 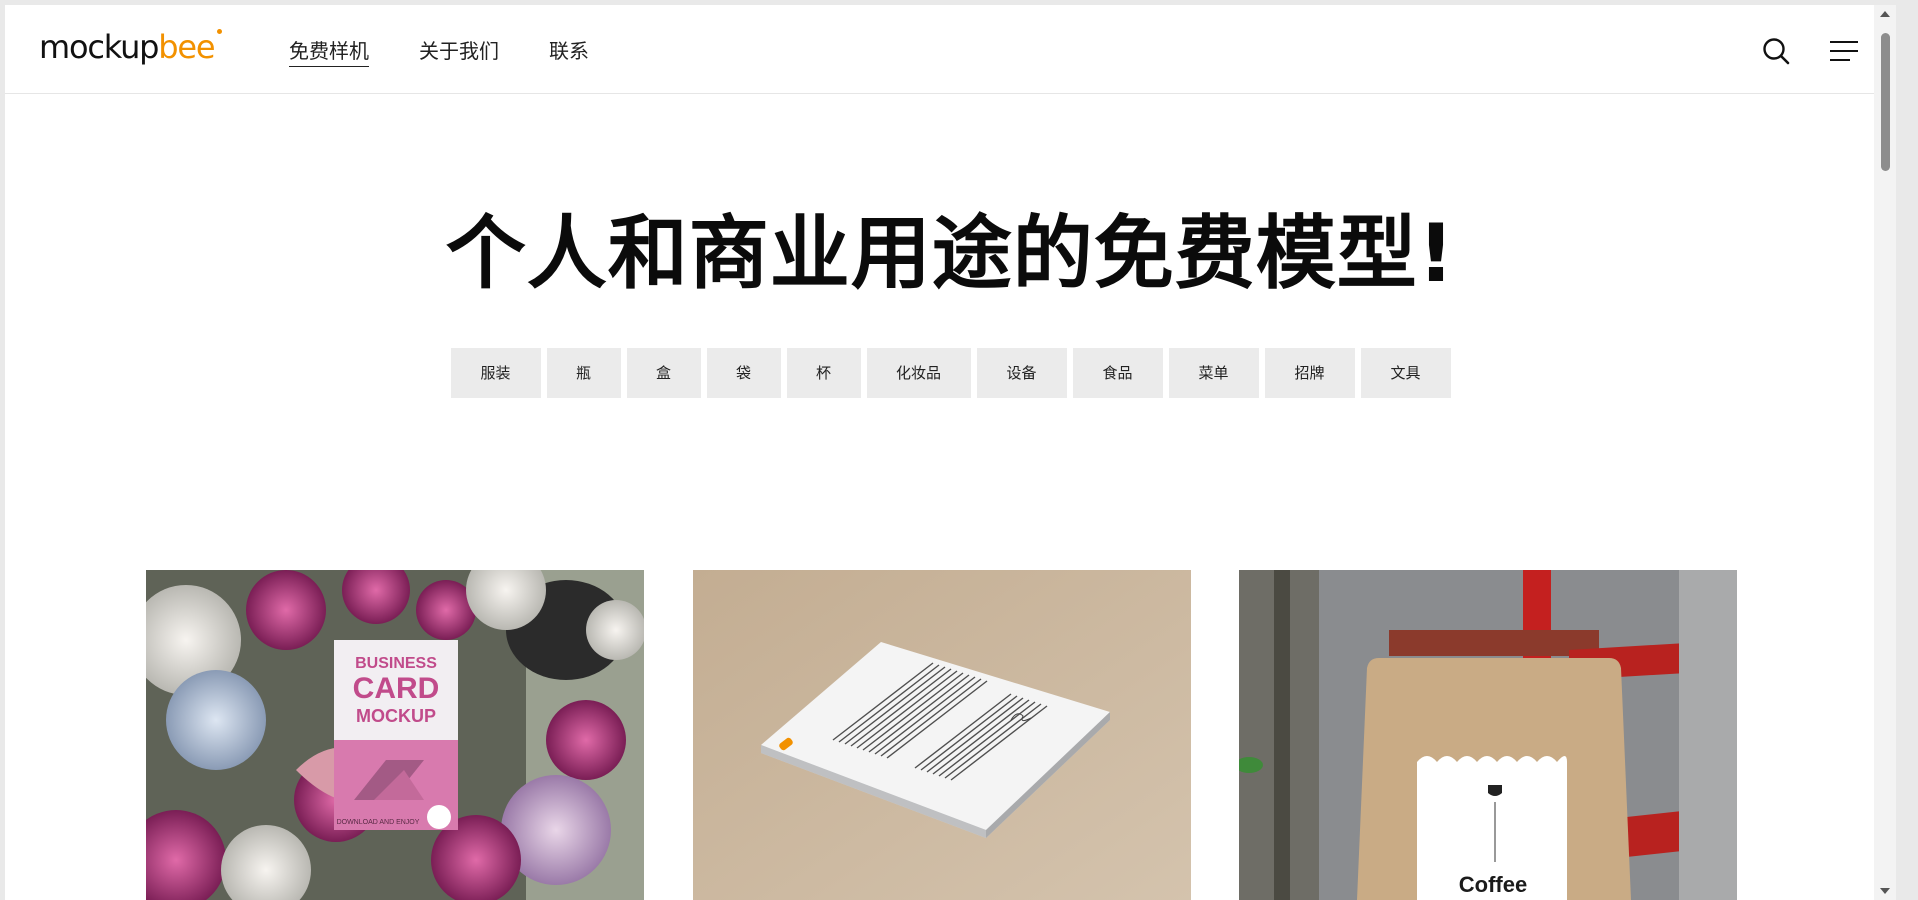 What do you see at coordinates (569, 53) in the screenshot?
I see `nav-item-contact: 联系` at bounding box center [569, 53].